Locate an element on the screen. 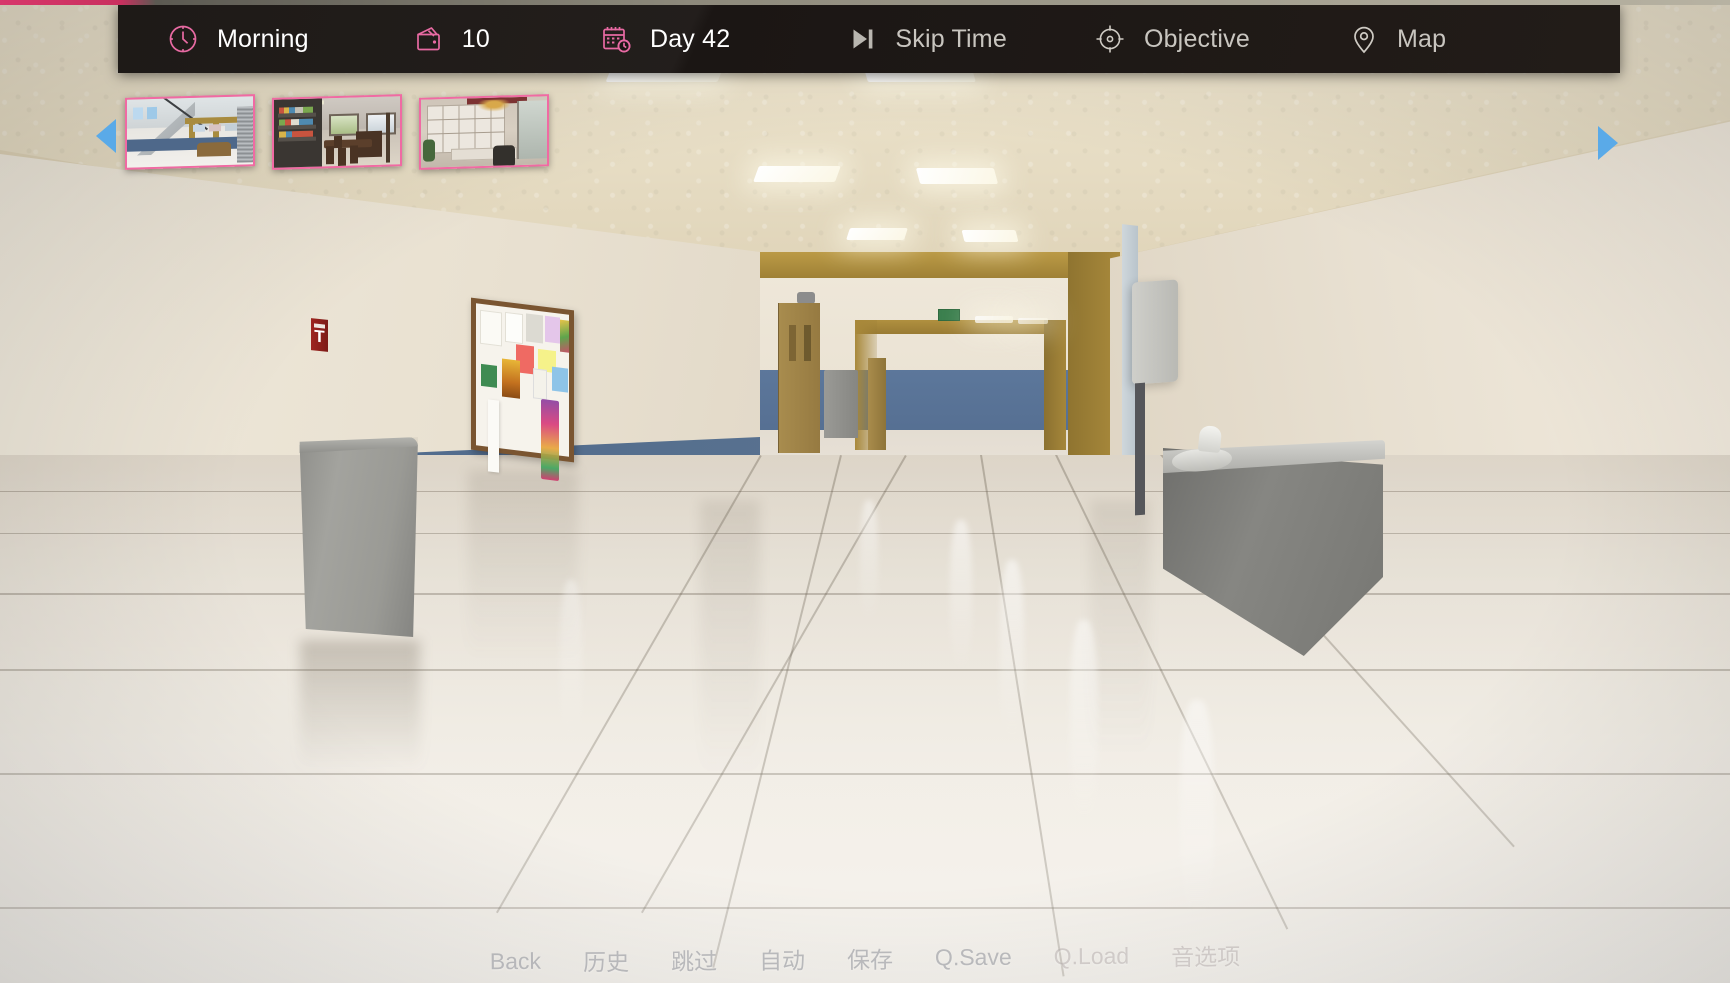  thumbnail-dining-room is located at coordinates (337, 132).